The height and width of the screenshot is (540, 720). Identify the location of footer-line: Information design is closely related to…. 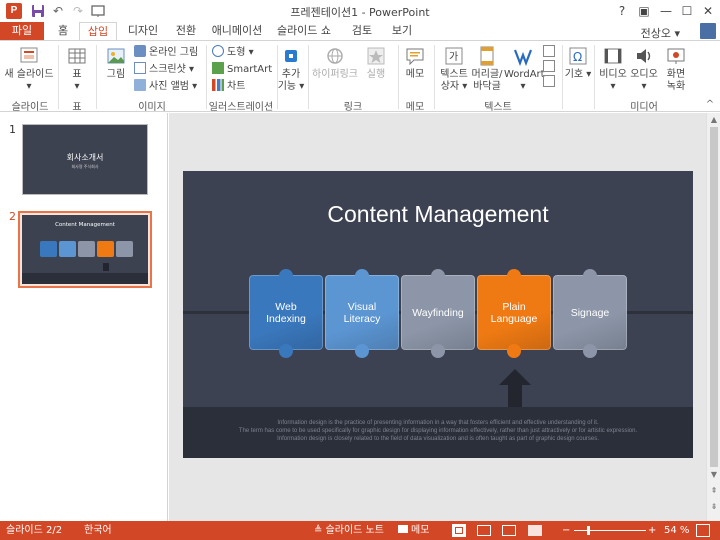
(438, 439).